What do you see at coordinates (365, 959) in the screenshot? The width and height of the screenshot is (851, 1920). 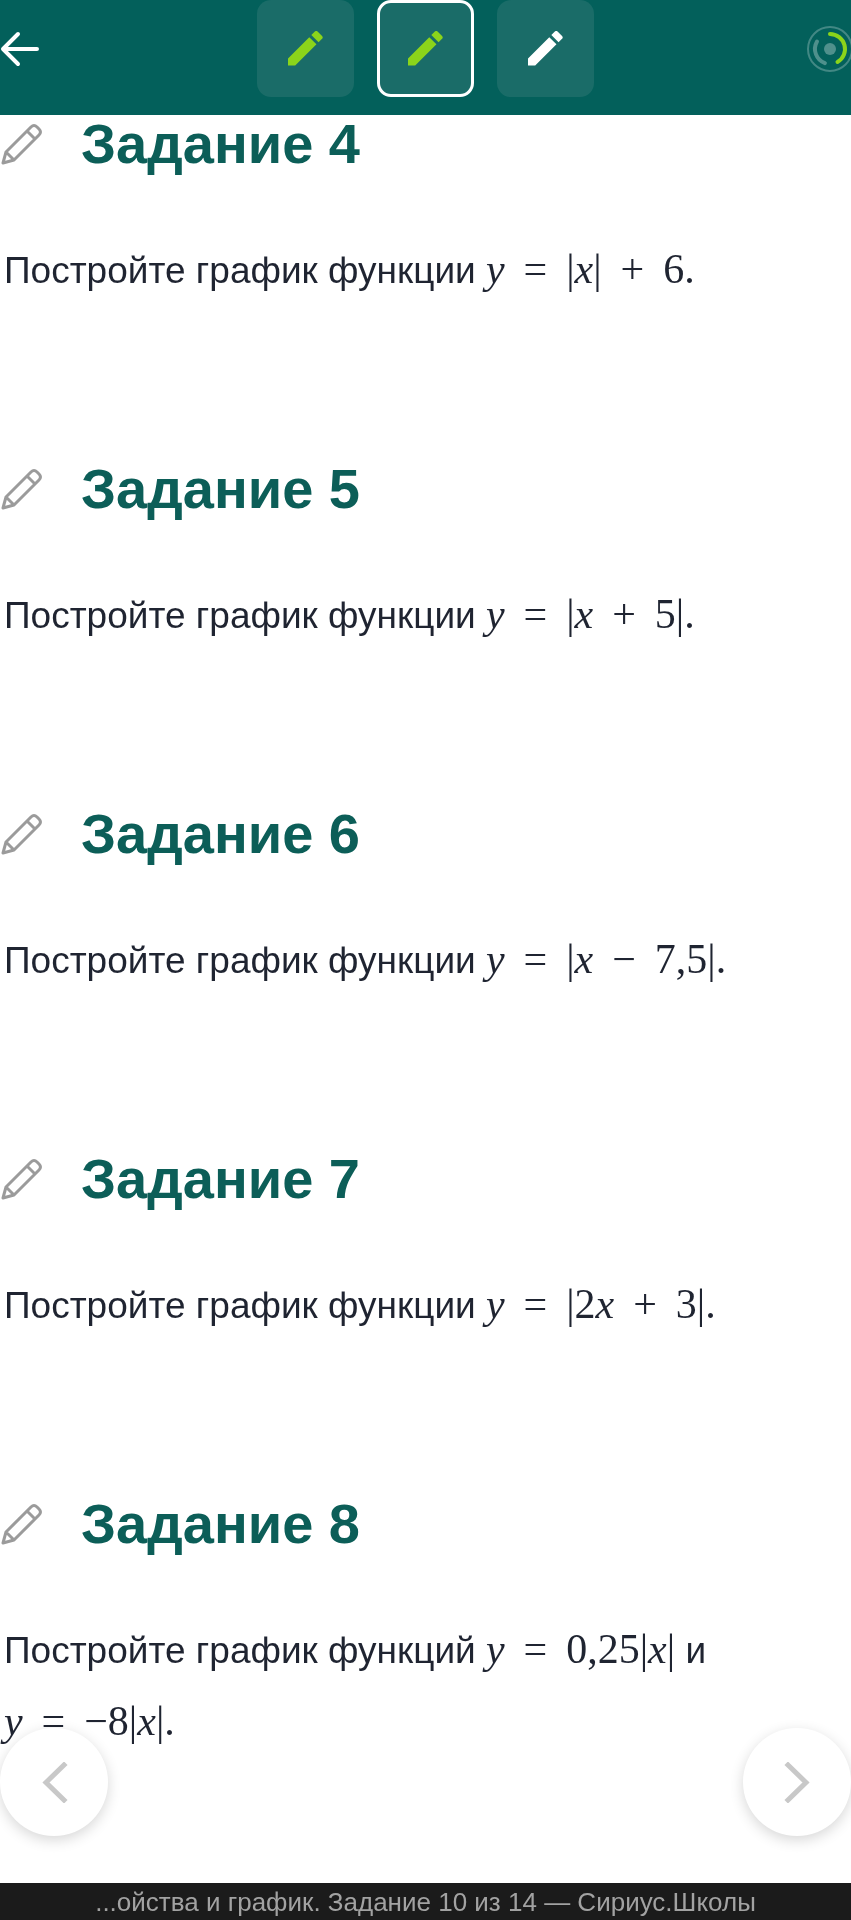 I see `task-text: Постройте график функции y = |x − 7,5|.` at bounding box center [365, 959].